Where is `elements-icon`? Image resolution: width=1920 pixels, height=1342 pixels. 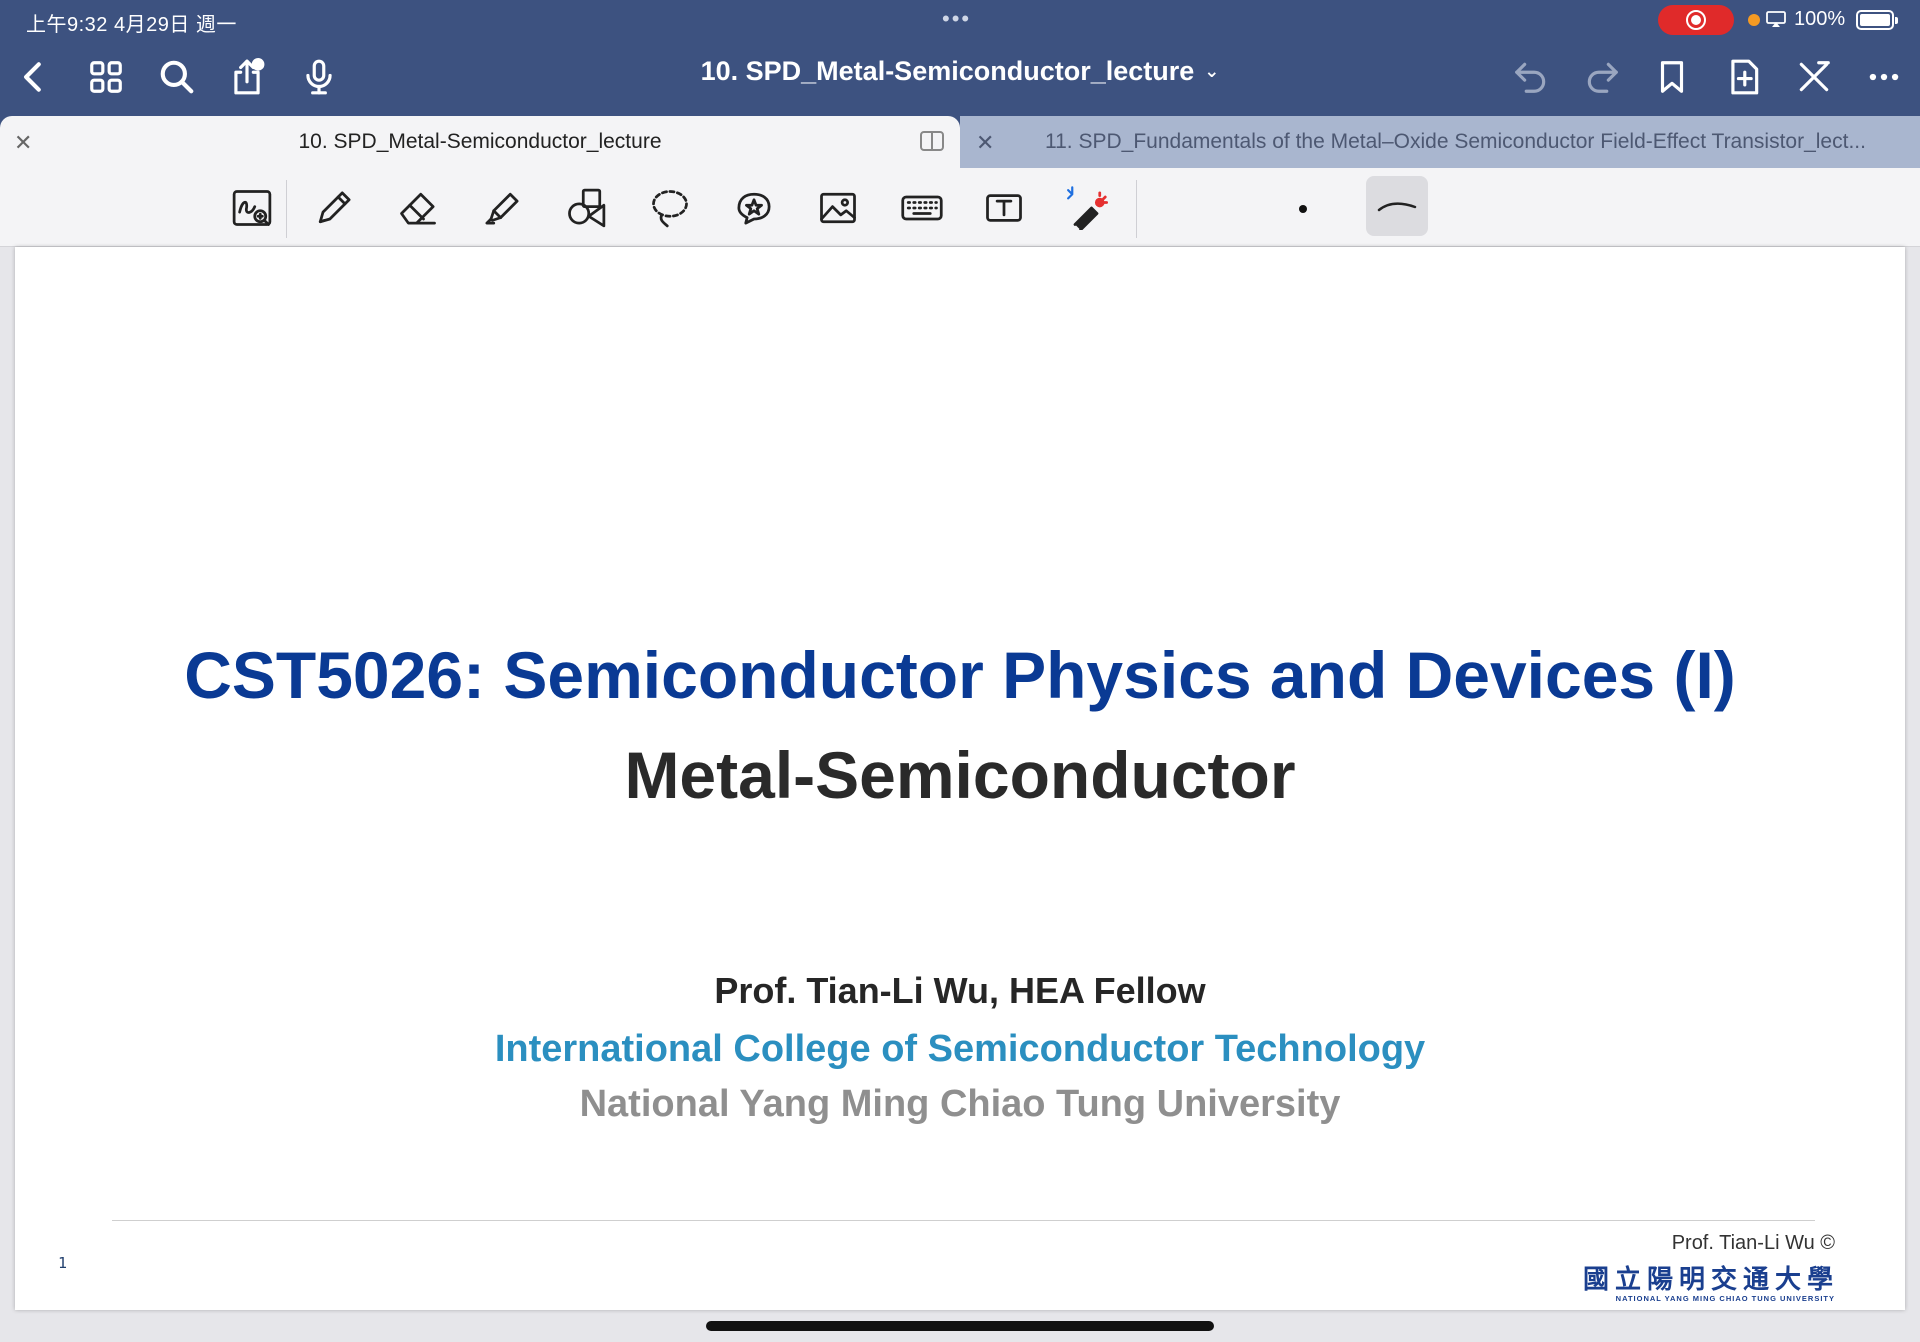 elements-icon is located at coordinates (754, 208).